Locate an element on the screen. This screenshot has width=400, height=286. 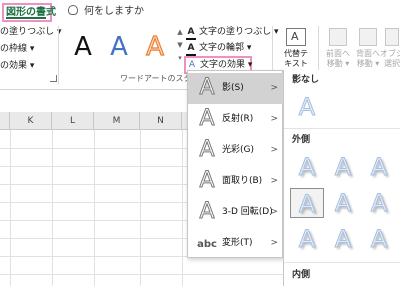
menu-item-label: 変形(T) is located at coordinates (237, 243).